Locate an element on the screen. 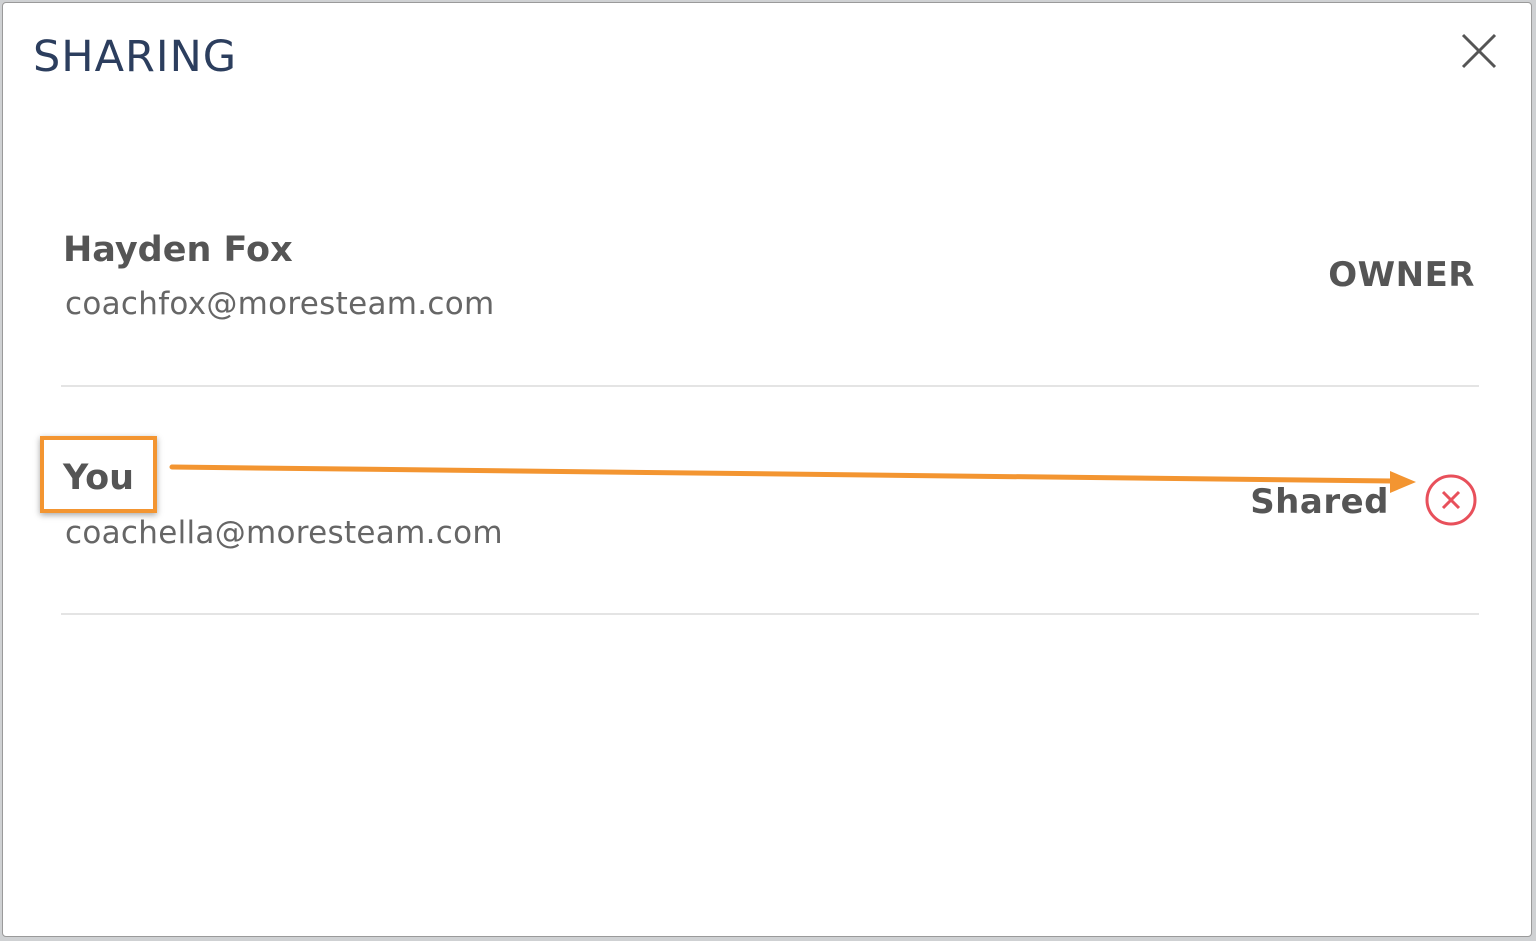 This screenshot has height=941, width=1536. role-label: OWNER is located at coordinates (1401, 275).